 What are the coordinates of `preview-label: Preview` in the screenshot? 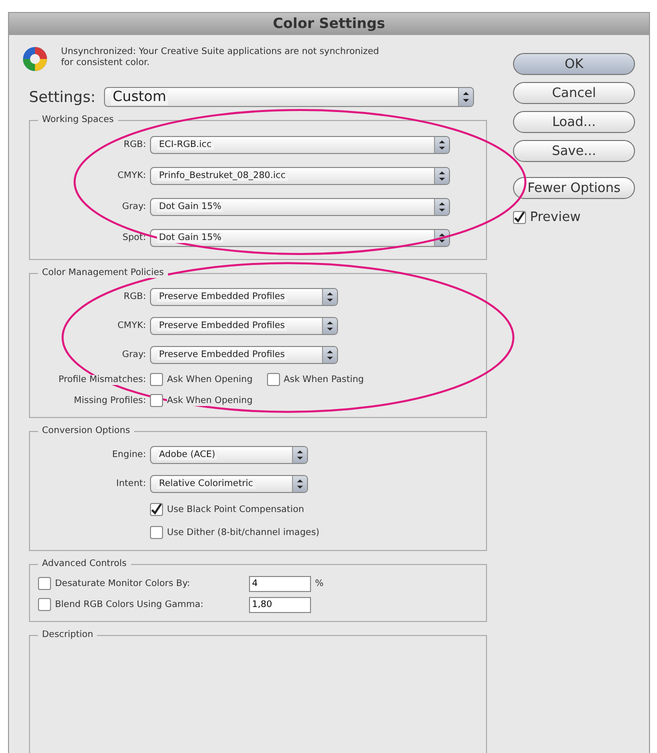 It's located at (555, 217).